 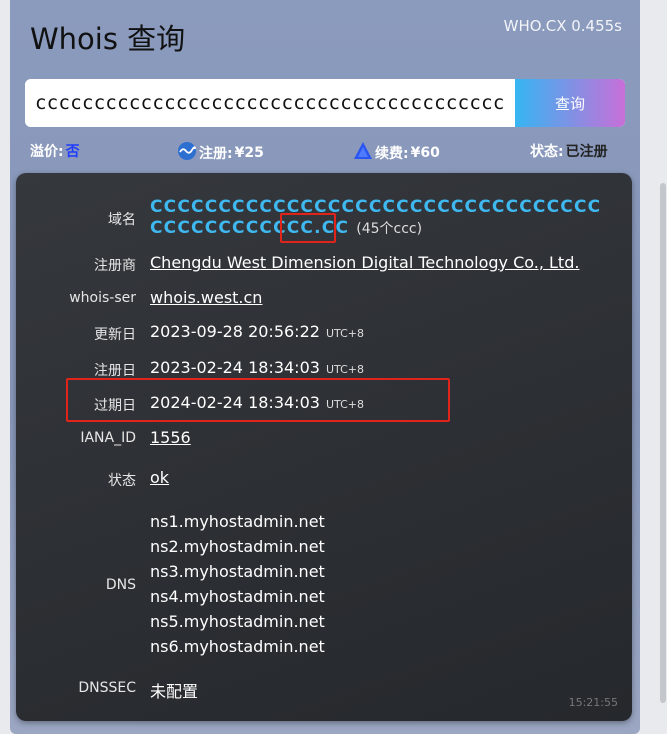 What do you see at coordinates (115, 371) in the screenshot?
I see `created-label: 注册日` at bounding box center [115, 371].